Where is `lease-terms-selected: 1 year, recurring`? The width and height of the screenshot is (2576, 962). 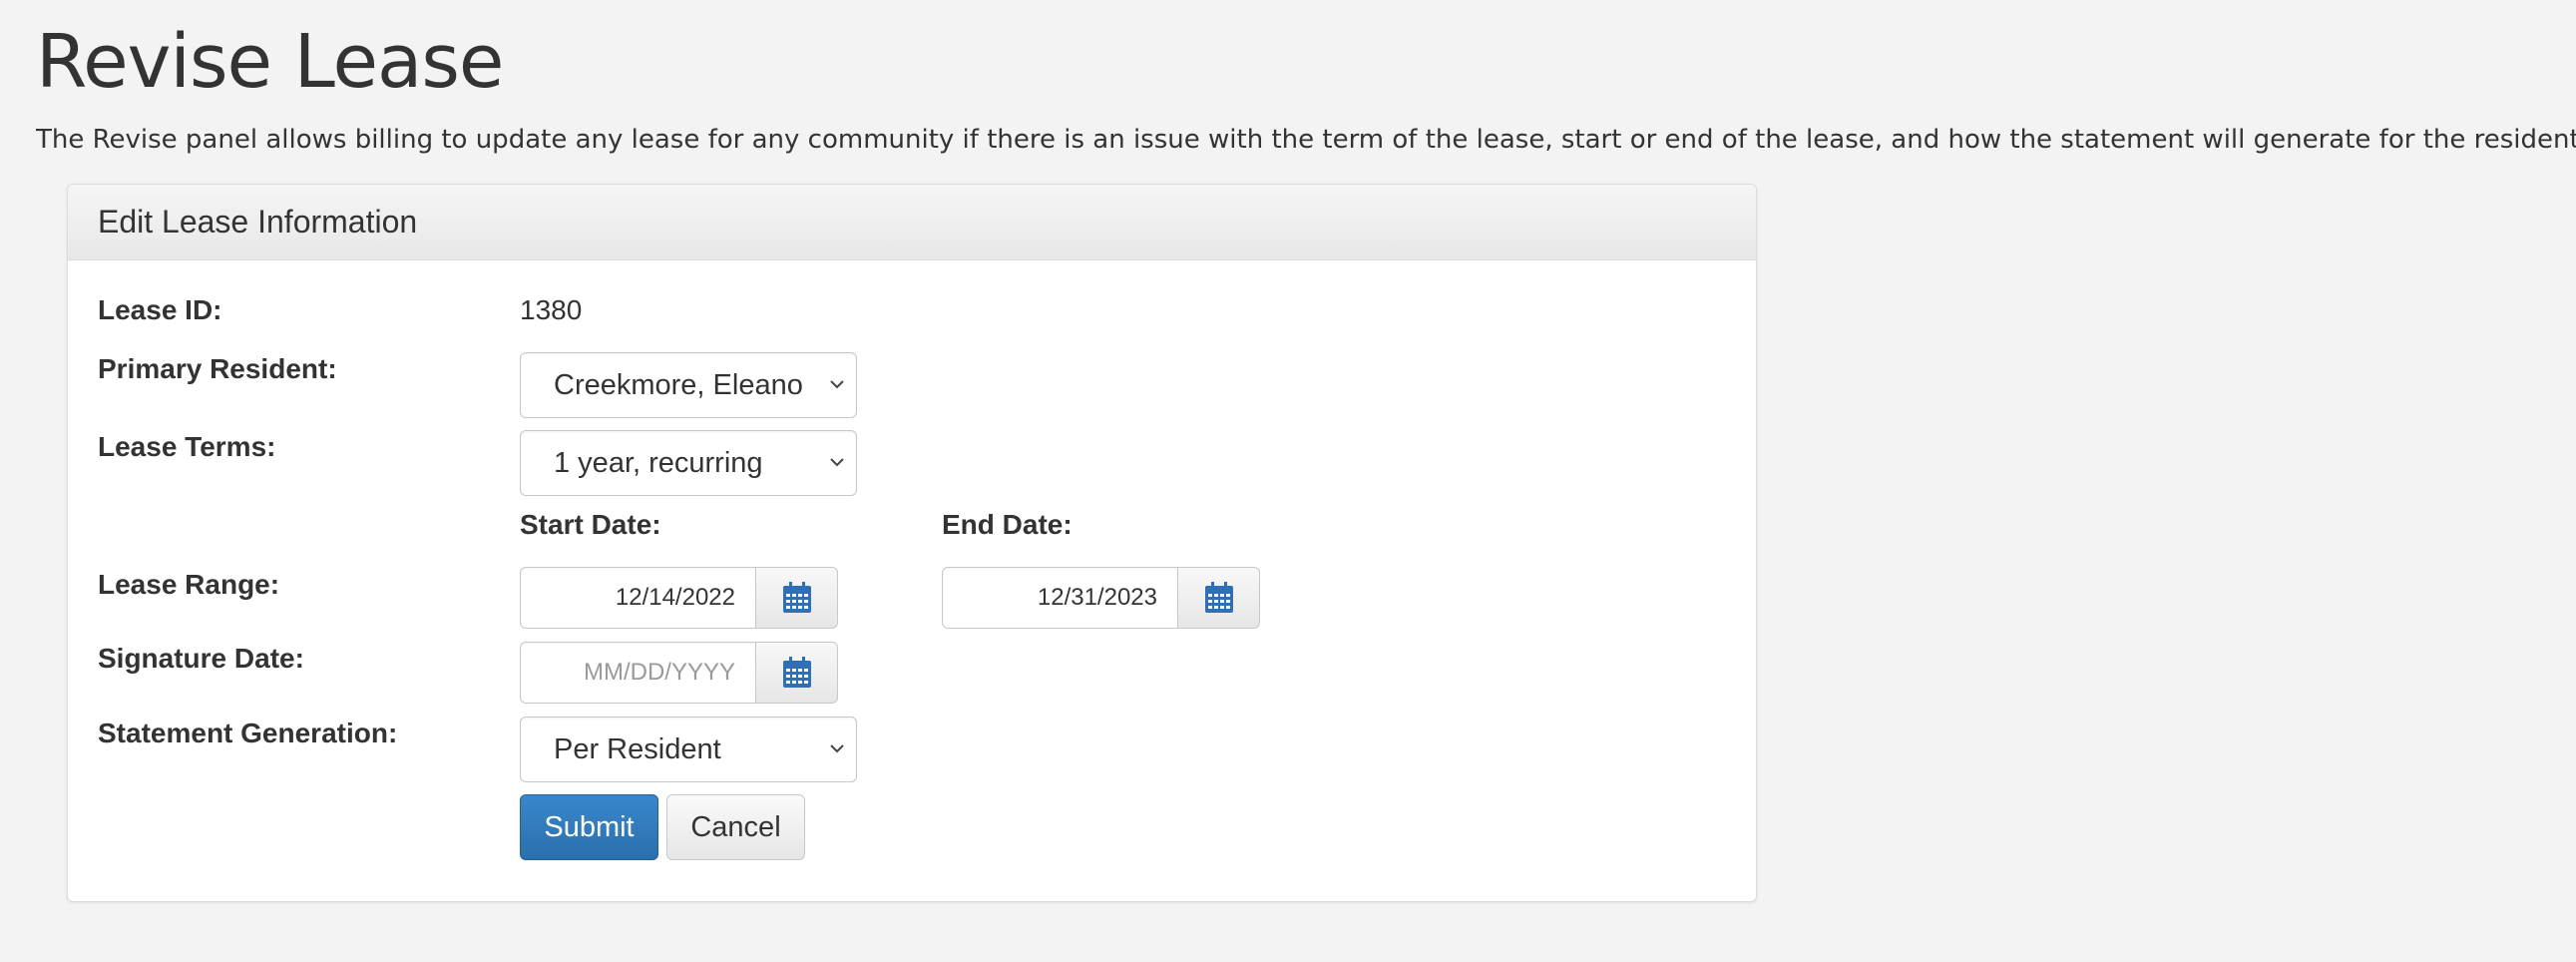
lease-terms-selected: 1 year, recurring is located at coordinates (658, 462).